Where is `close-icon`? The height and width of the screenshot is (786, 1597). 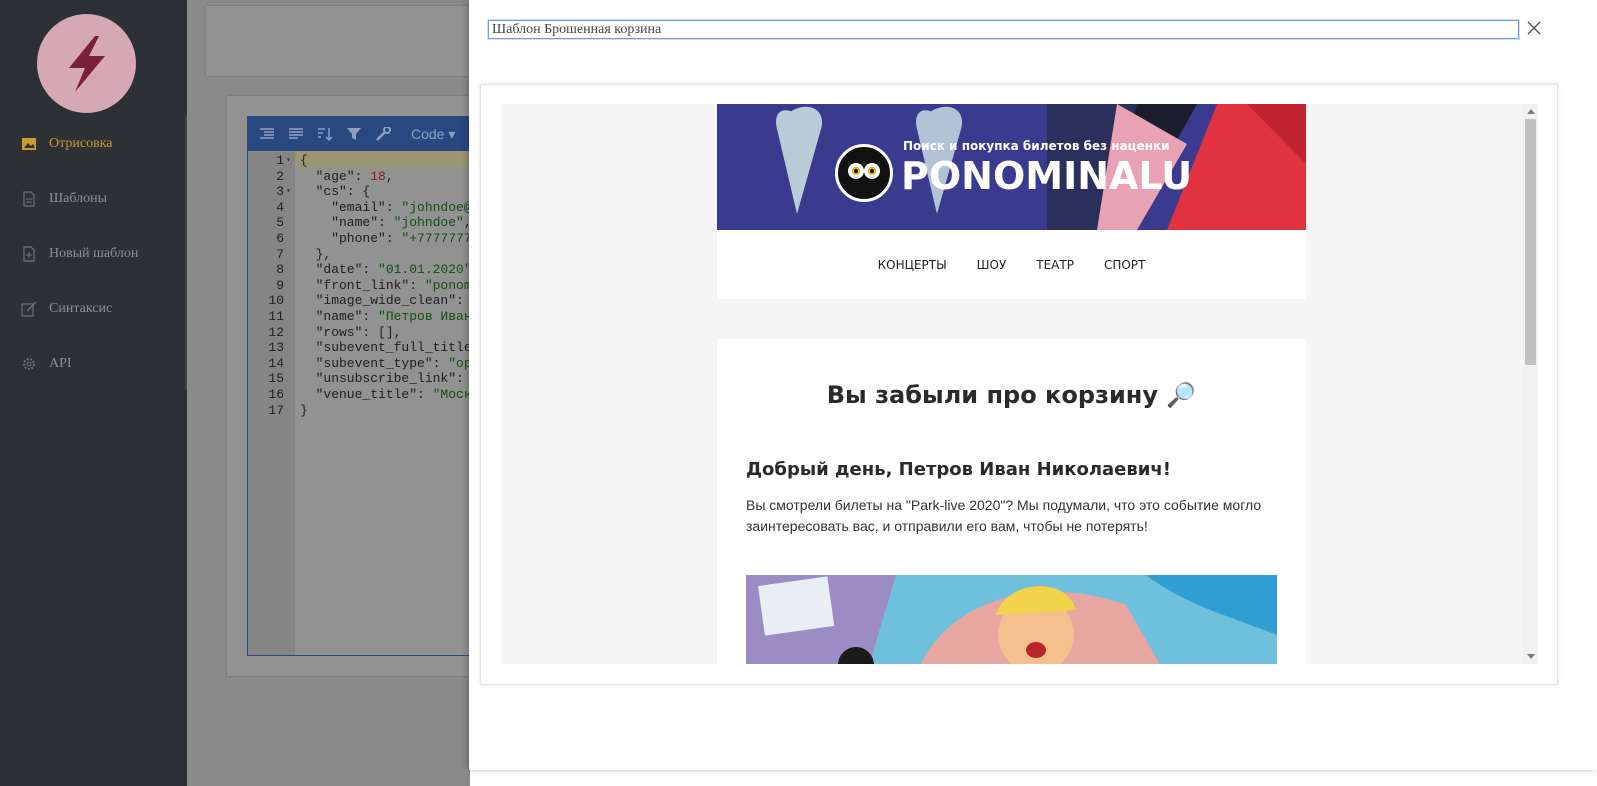 close-icon is located at coordinates (1534, 28).